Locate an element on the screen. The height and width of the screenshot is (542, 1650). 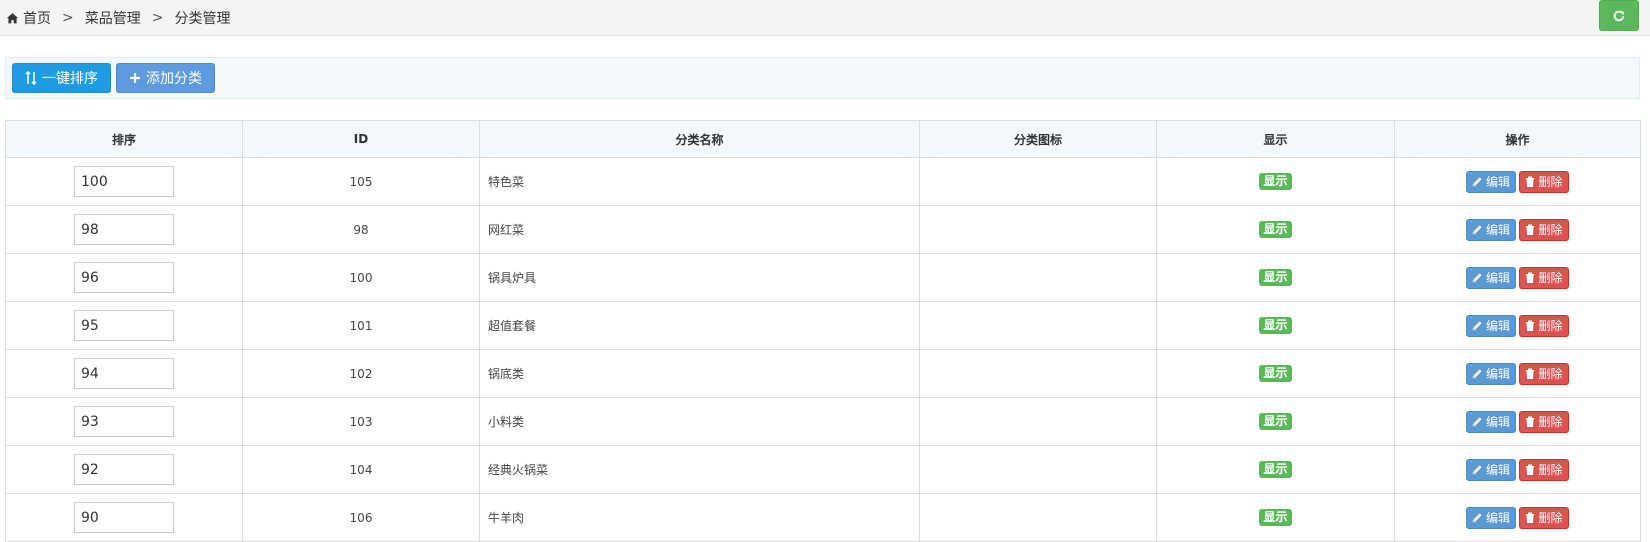
table-header-row: 排序 ID 分类名称 分类图标 显示 操作 is located at coordinates (823, 139).